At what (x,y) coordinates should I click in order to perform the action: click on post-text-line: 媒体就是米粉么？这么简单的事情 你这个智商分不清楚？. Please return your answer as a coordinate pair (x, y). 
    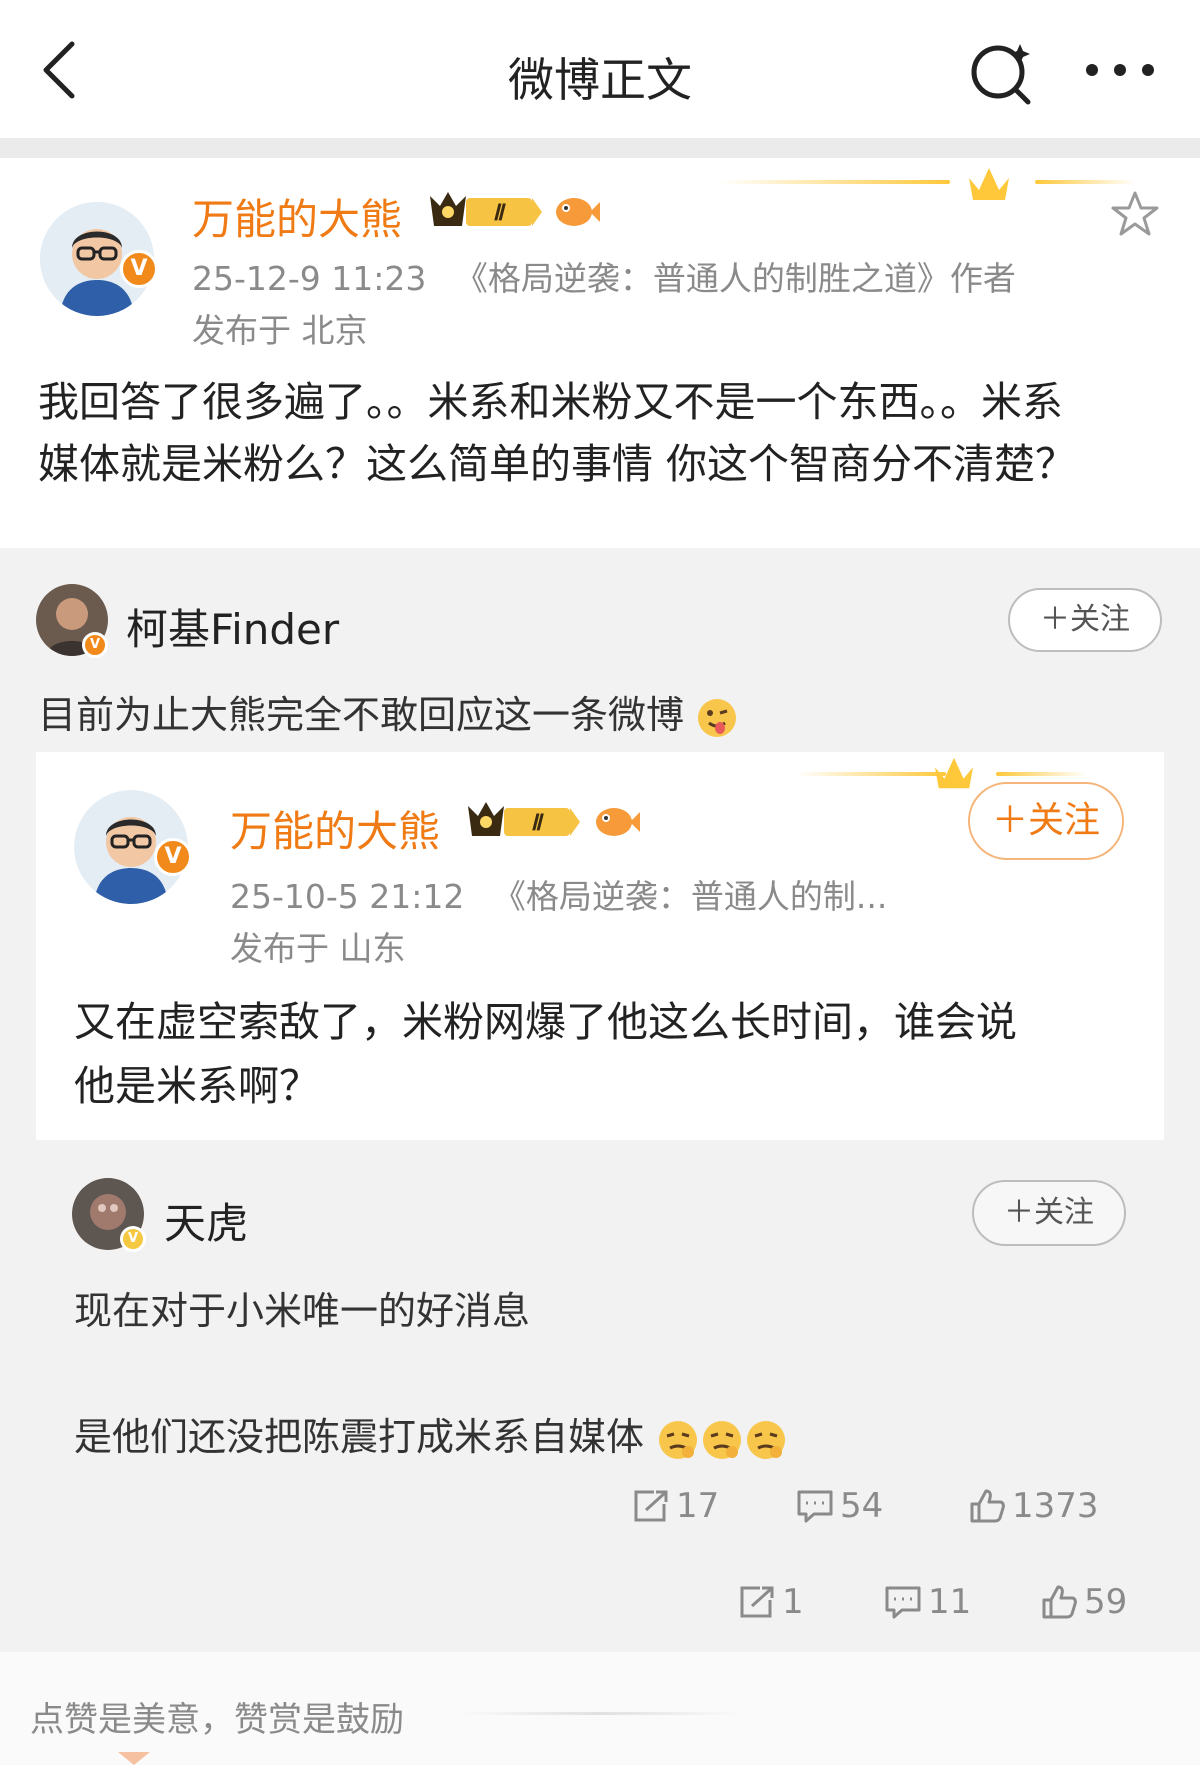
    Looking at the image, I should click on (557, 464).